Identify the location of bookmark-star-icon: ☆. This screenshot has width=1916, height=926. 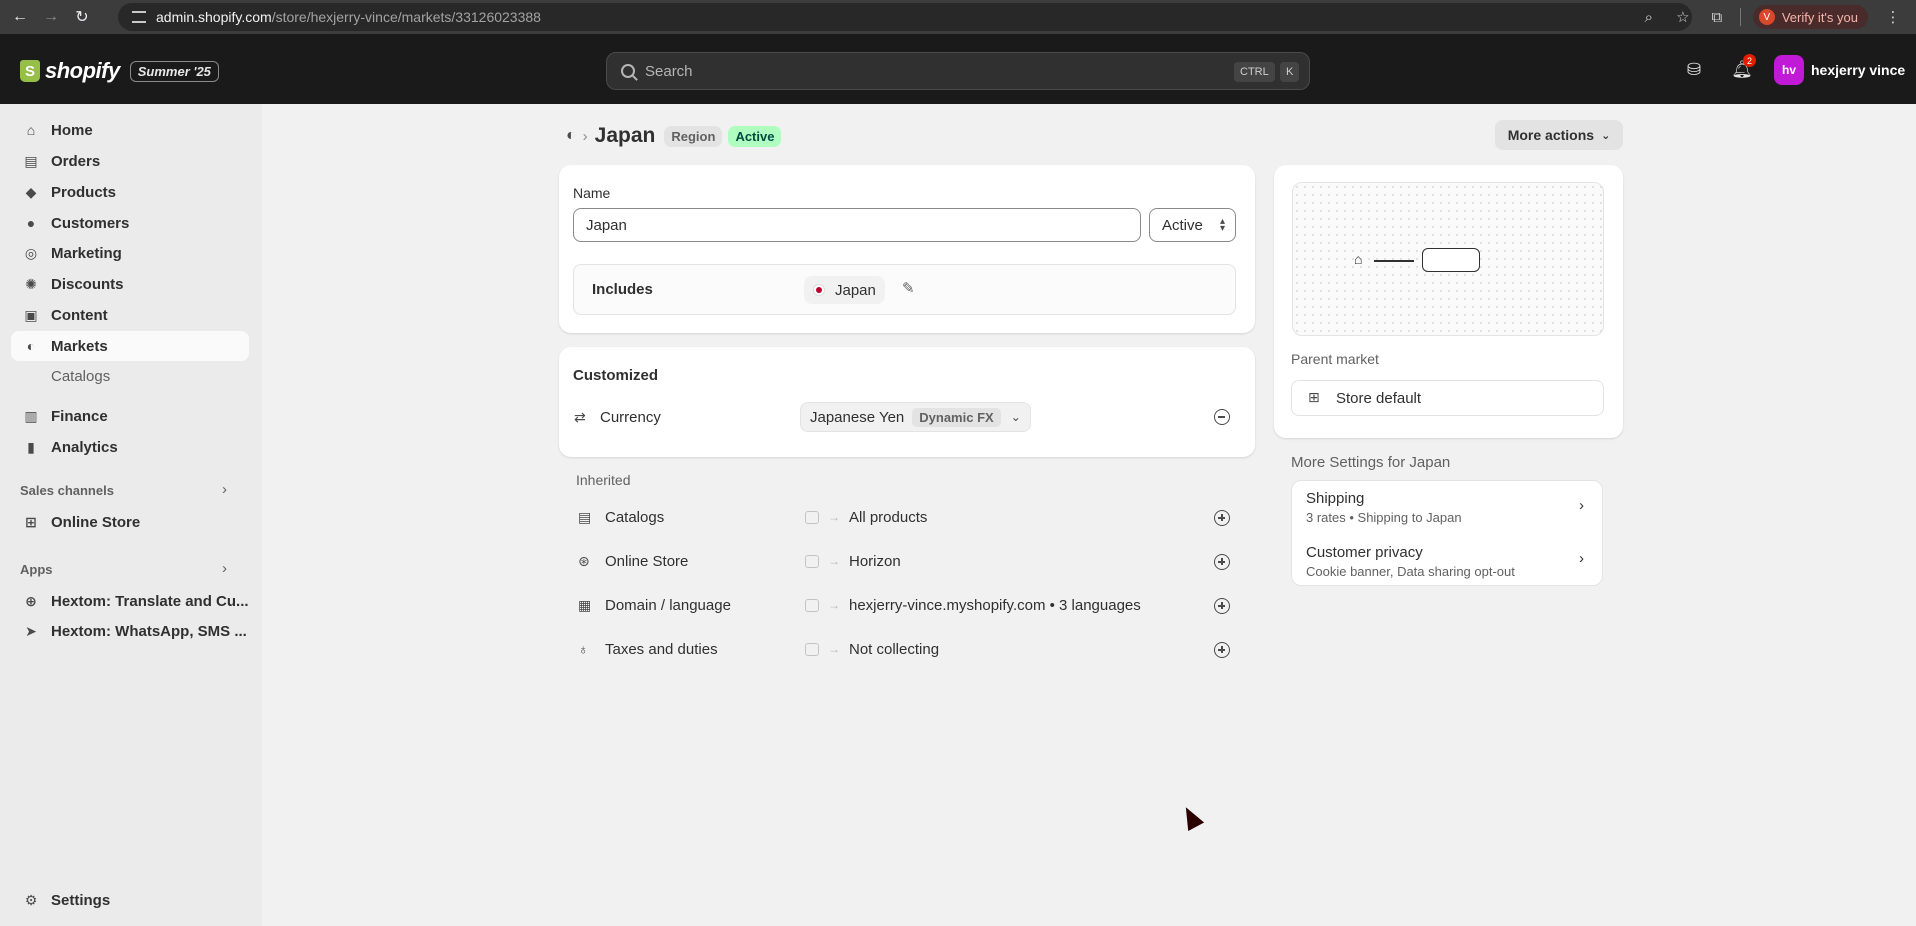
(1683, 17).